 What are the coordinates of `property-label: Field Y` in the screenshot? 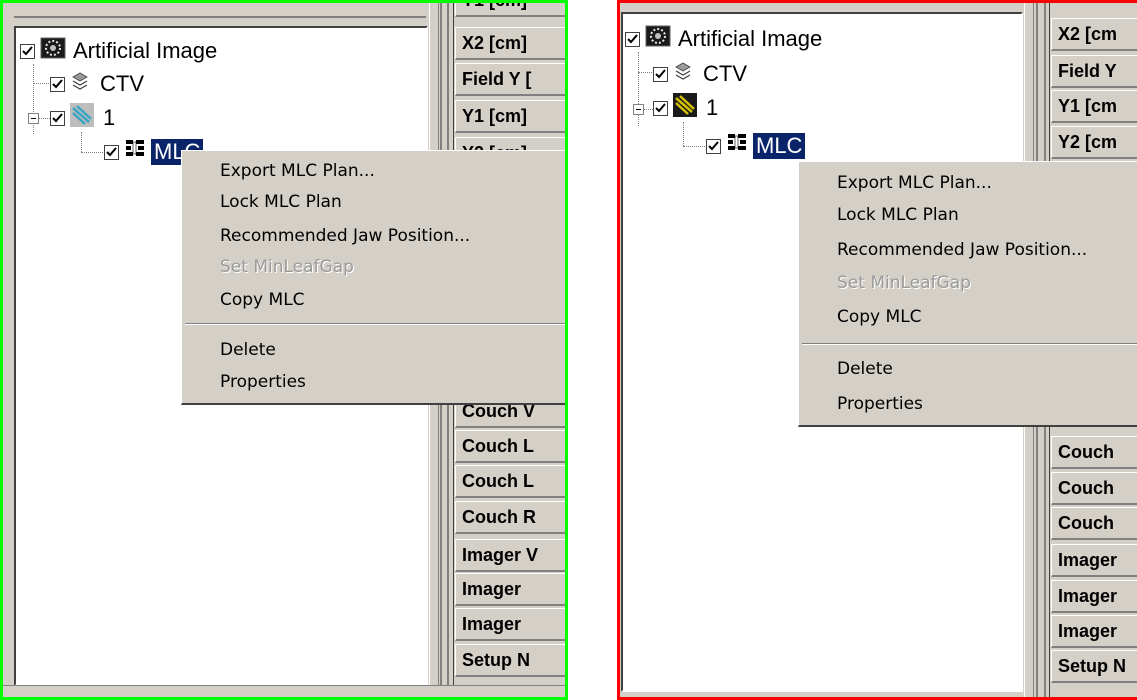 It's located at (1094, 71).